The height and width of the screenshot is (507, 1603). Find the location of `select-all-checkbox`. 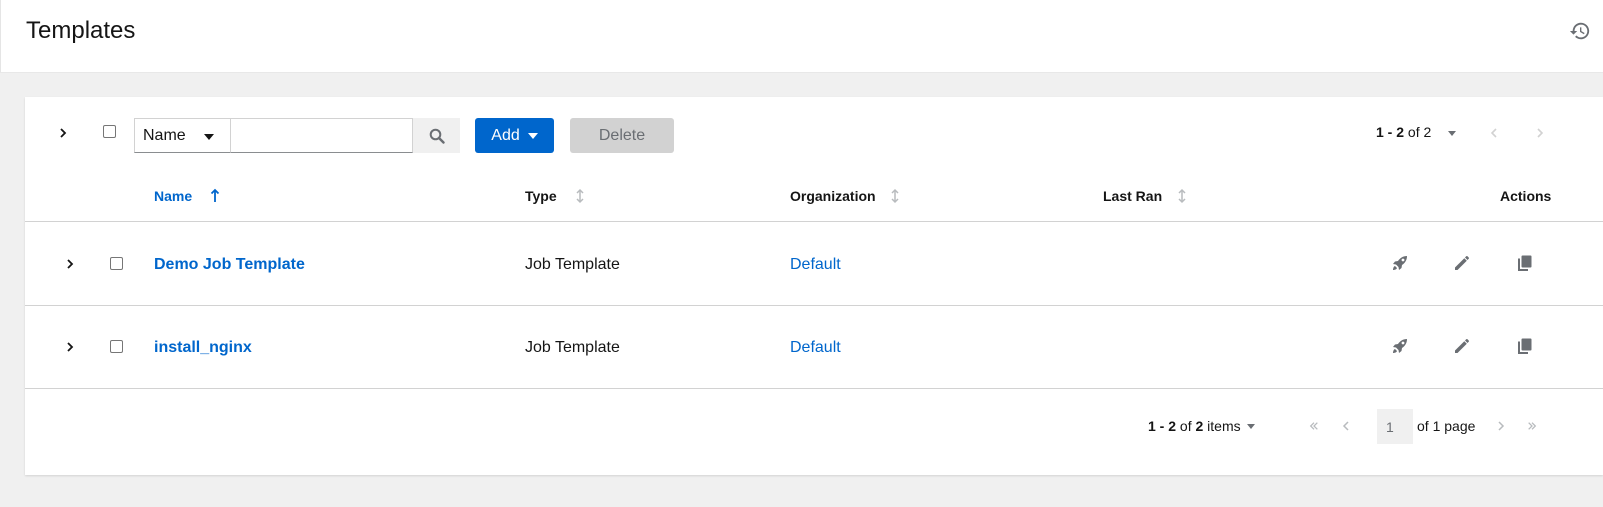

select-all-checkbox is located at coordinates (109, 131).